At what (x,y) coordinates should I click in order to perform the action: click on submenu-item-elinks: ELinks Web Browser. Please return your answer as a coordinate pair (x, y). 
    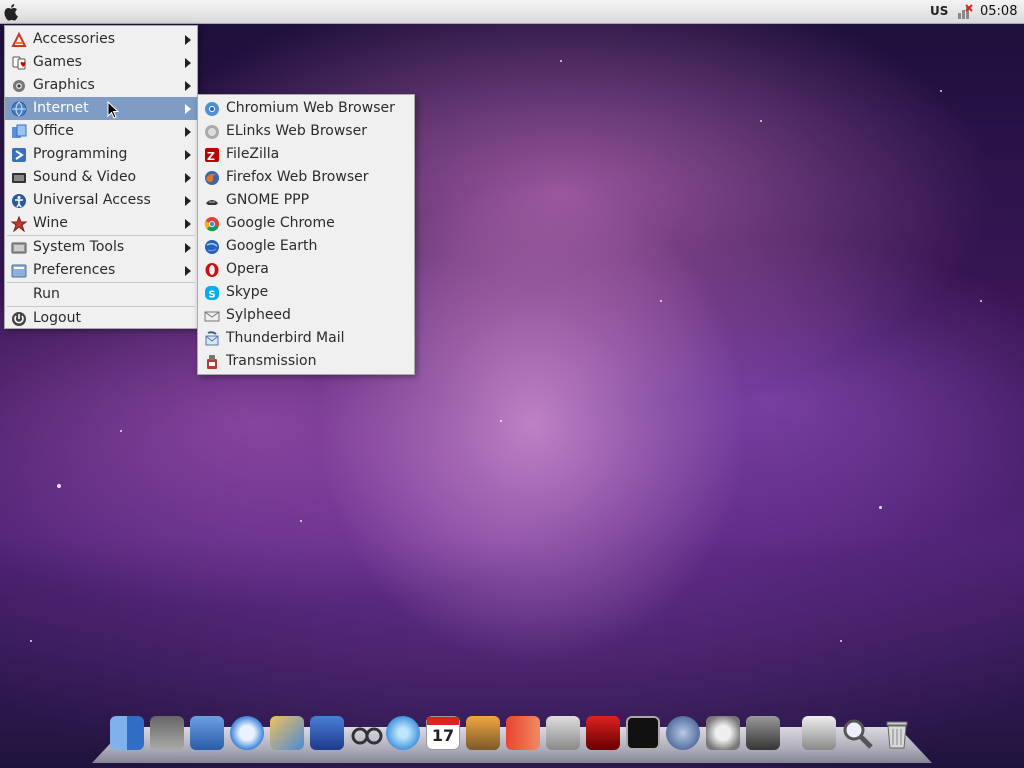
    Looking at the image, I should click on (306, 131).